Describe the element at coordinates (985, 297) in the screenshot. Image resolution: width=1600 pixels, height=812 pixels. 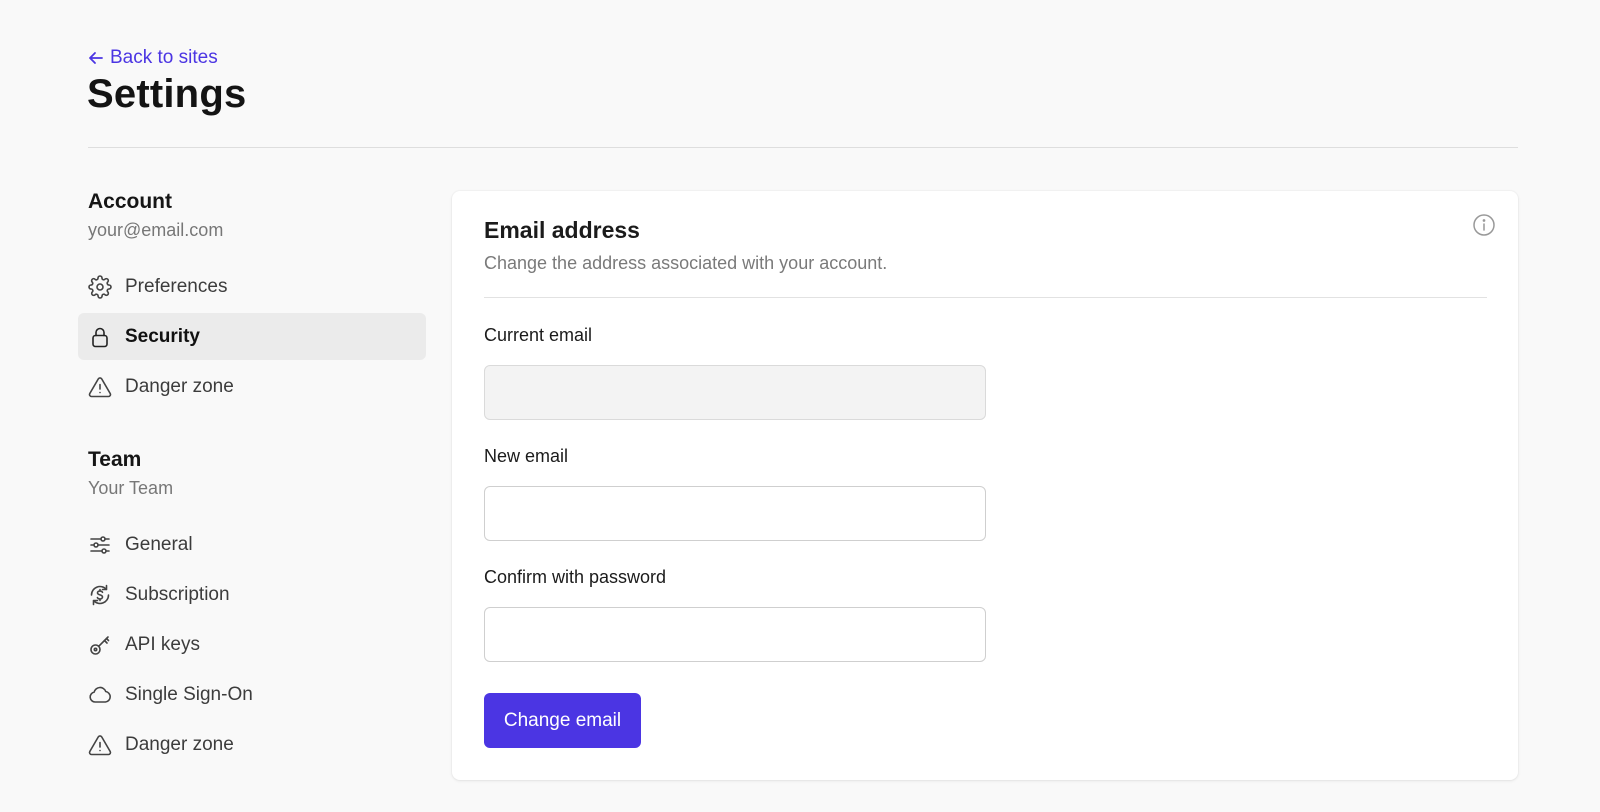
I see `card-divider` at that location.